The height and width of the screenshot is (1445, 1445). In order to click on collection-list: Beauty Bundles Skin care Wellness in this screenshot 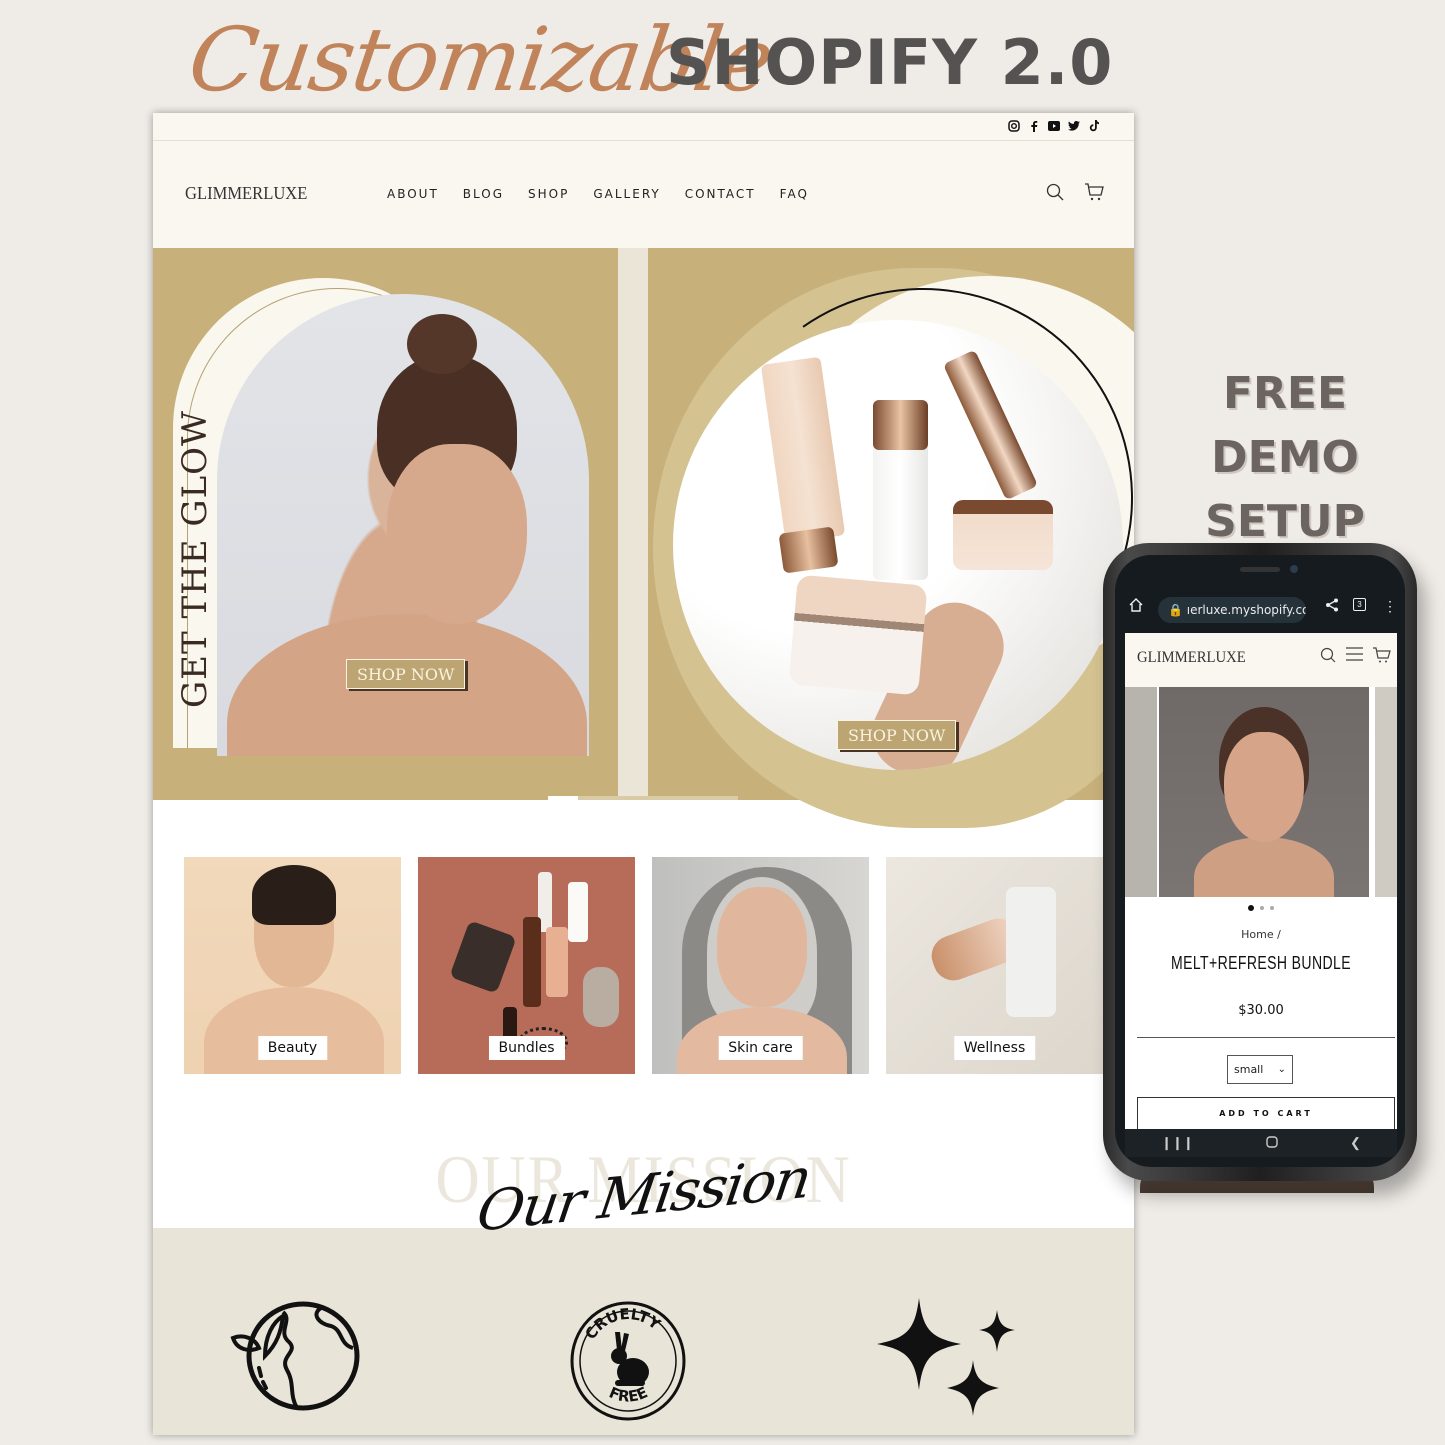, I will do `click(643, 965)`.